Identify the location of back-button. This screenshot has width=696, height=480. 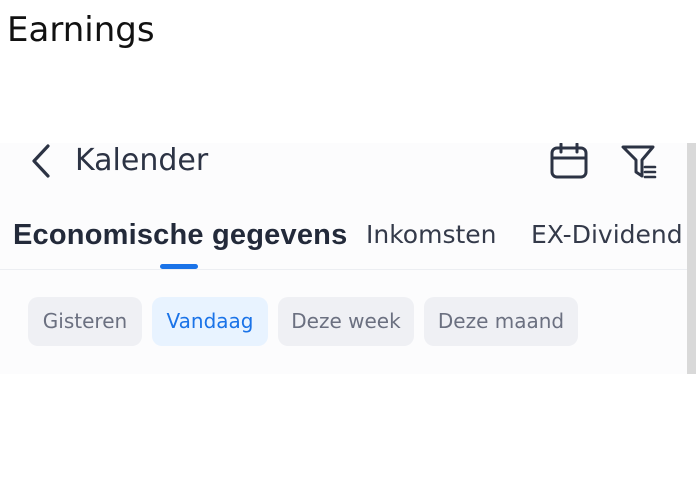
(42, 161).